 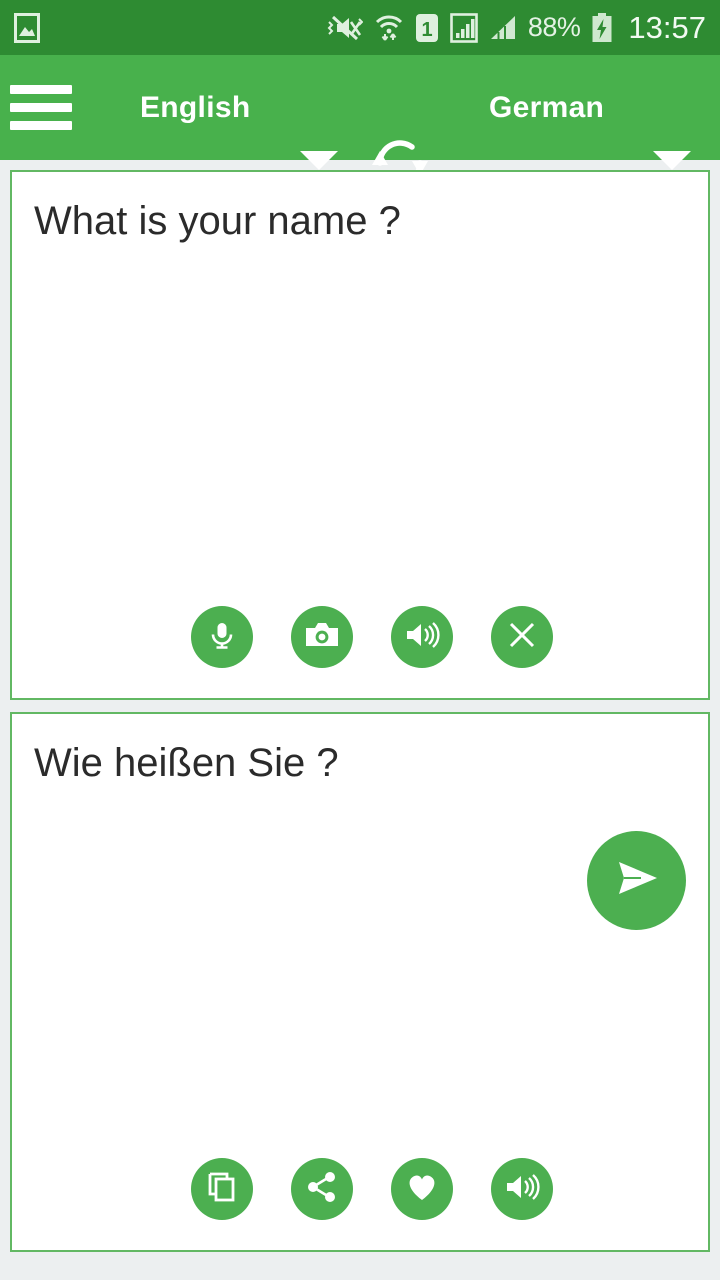 I want to click on share-result-button, so click(x=322, y=1189).